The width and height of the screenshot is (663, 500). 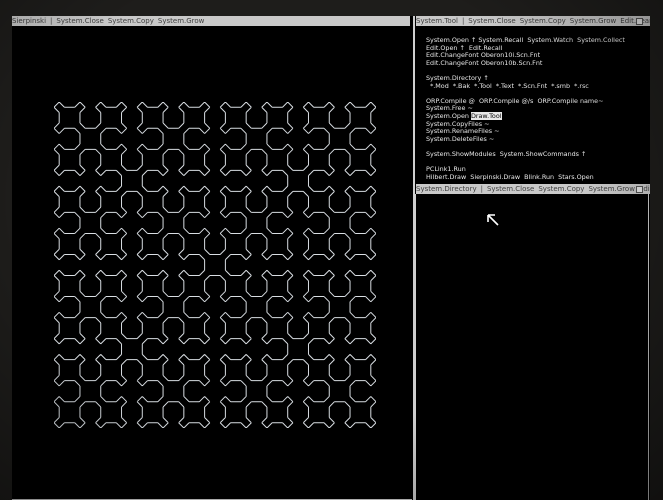 I want to click on title-command: Sierpinski, so click(x=29, y=21).